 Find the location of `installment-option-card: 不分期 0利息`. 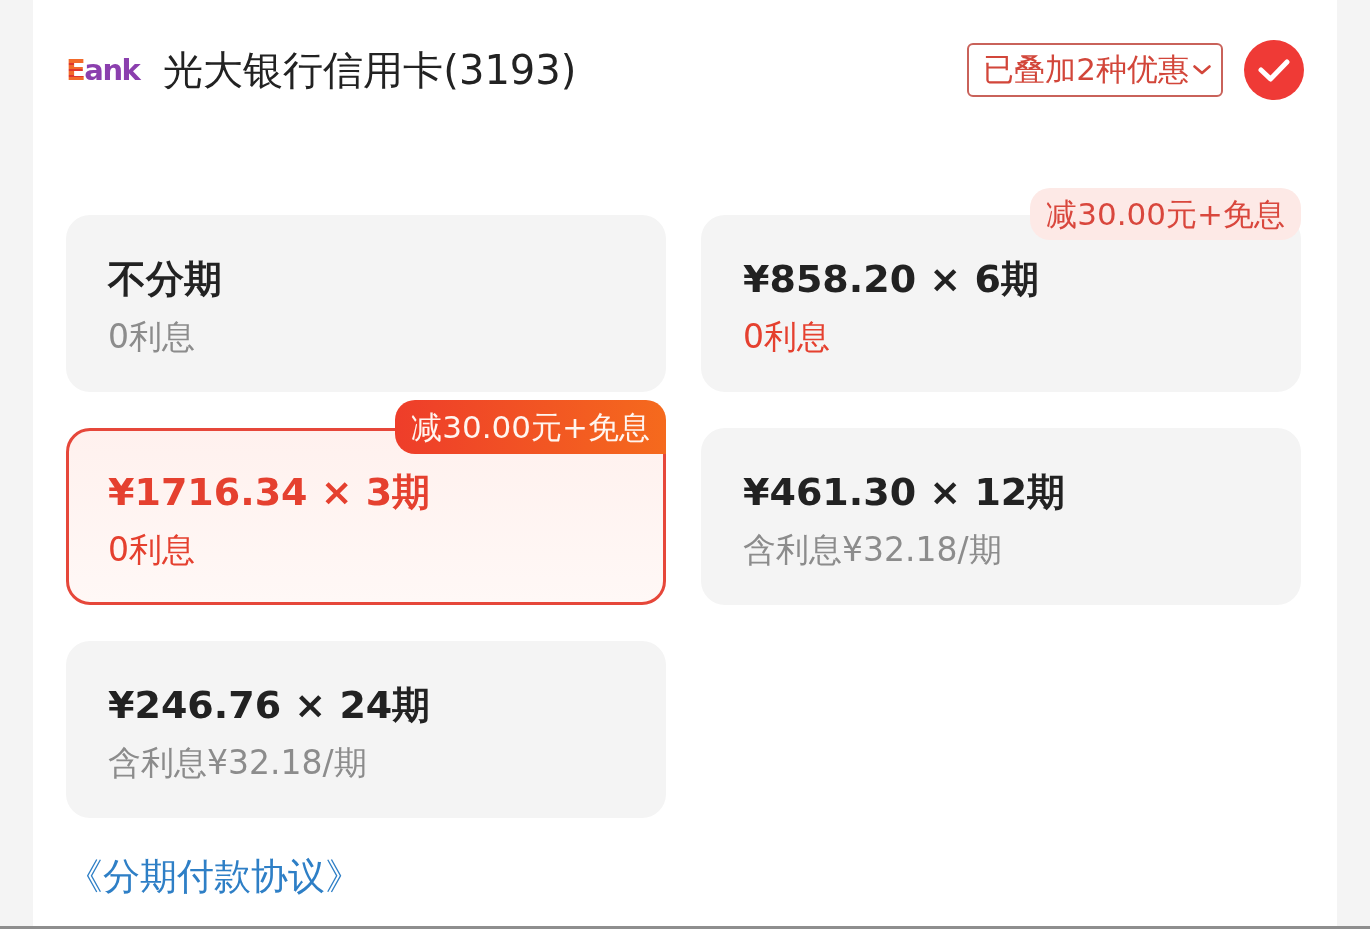

installment-option-card: 不分期 0利息 is located at coordinates (366, 303).